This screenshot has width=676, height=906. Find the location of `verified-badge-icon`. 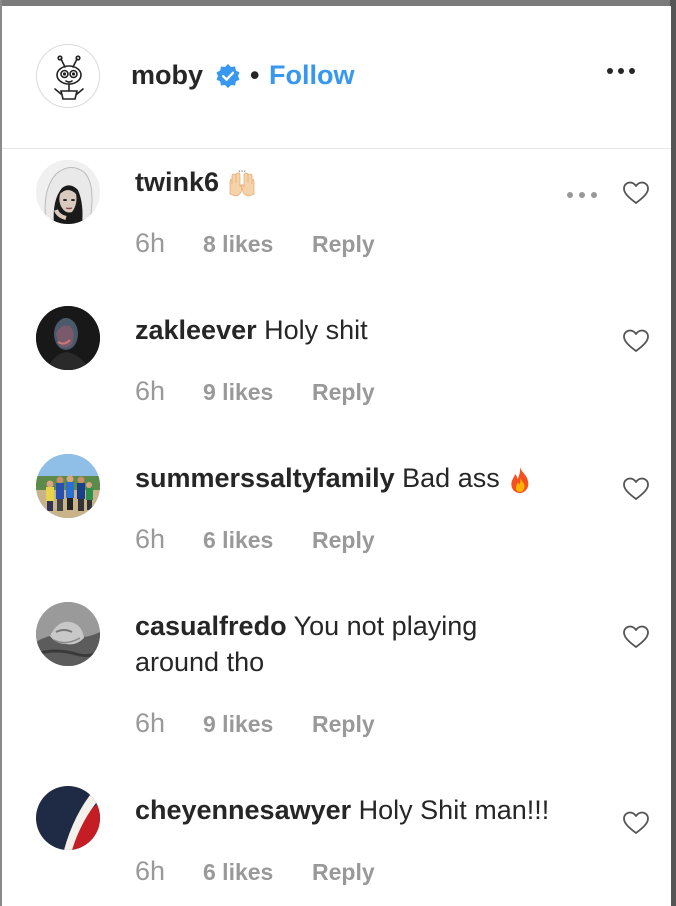

verified-badge-icon is located at coordinates (228, 76).